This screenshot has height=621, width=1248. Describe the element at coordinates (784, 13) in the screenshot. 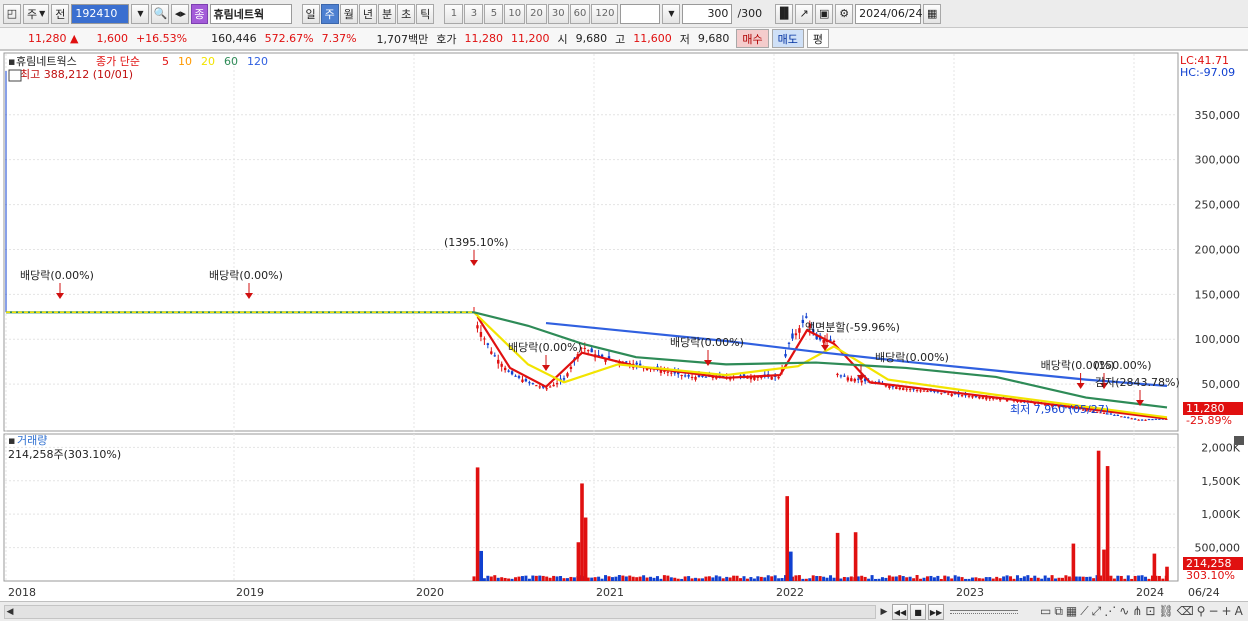

I see `candle-type-icon: ▐▌` at that location.